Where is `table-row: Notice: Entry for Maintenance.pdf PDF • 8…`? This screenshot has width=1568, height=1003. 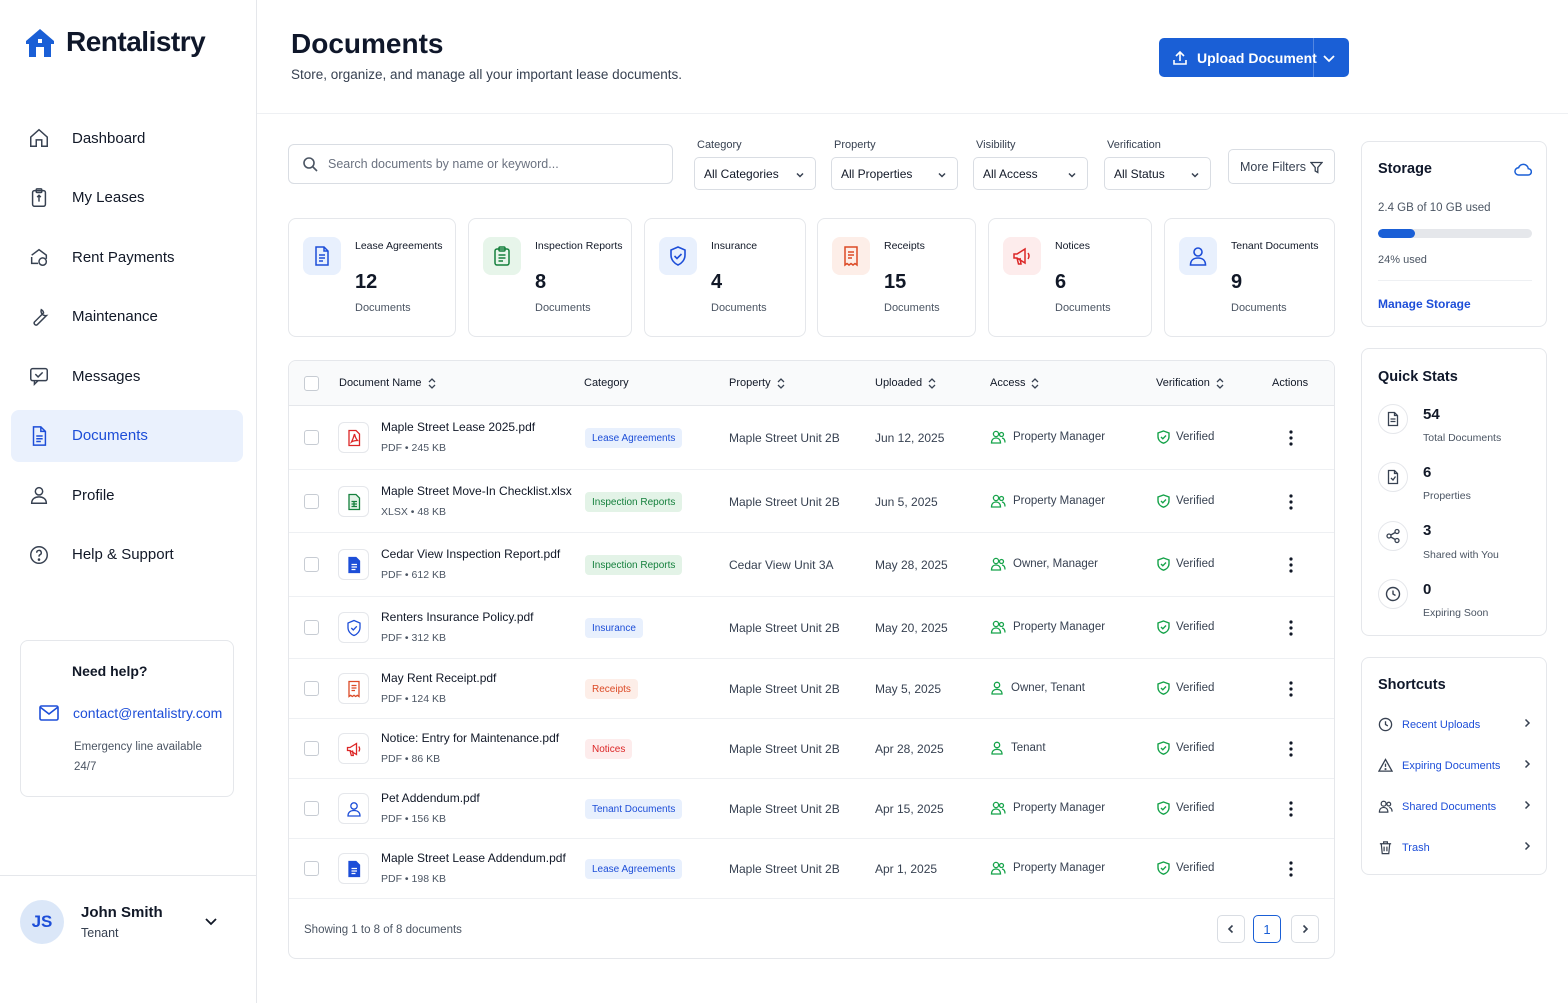
table-row: Notice: Entry for Maintenance.pdf PDF • 8… is located at coordinates (811, 749).